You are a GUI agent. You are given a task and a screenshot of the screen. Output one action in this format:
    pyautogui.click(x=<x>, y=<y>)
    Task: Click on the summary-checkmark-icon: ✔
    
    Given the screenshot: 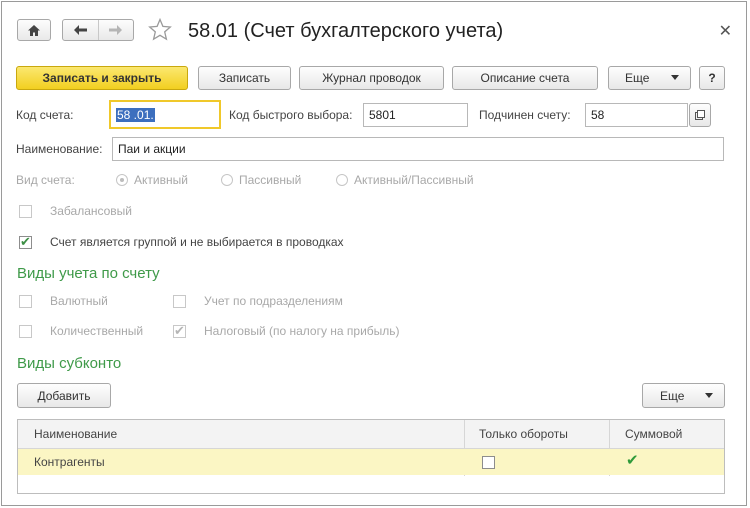 What is the action you would take?
    pyautogui.click(x=632, y=460)
    